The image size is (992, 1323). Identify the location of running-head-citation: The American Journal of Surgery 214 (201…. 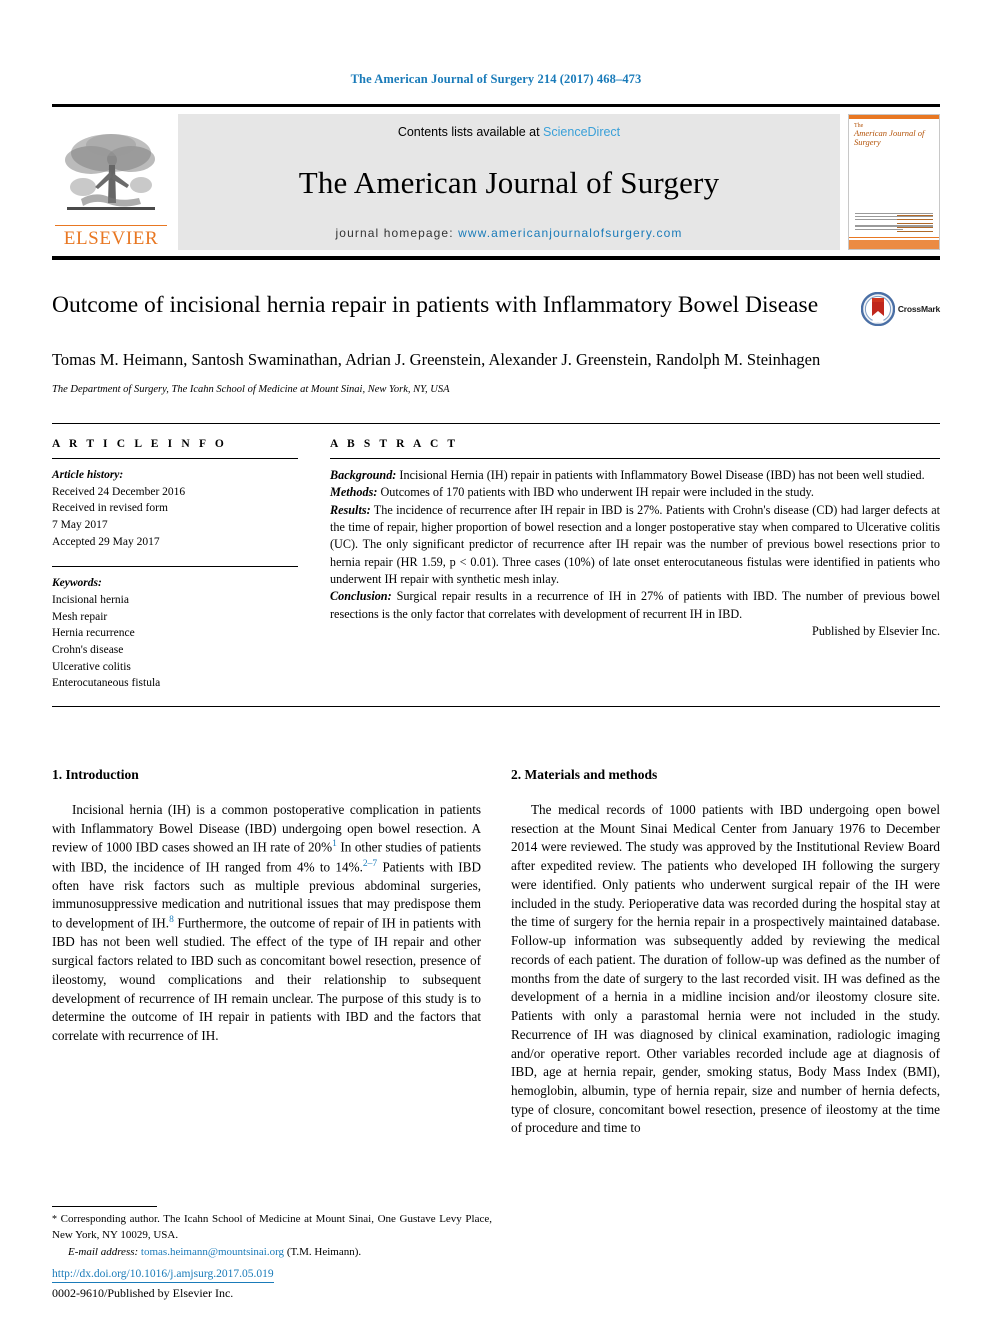
(496, 79).